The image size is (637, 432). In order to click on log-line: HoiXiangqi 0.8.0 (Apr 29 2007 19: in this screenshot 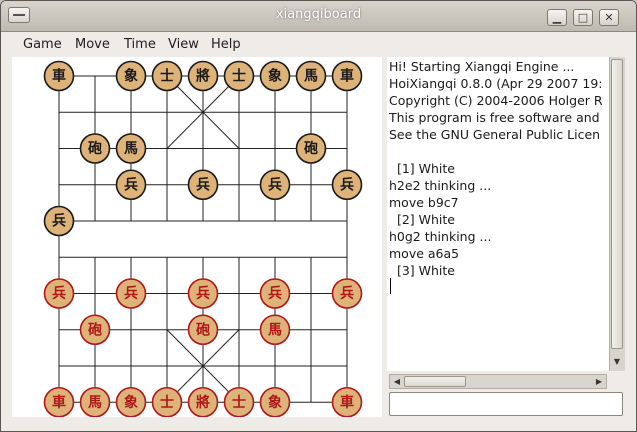, I will do `click(496, 83)`.